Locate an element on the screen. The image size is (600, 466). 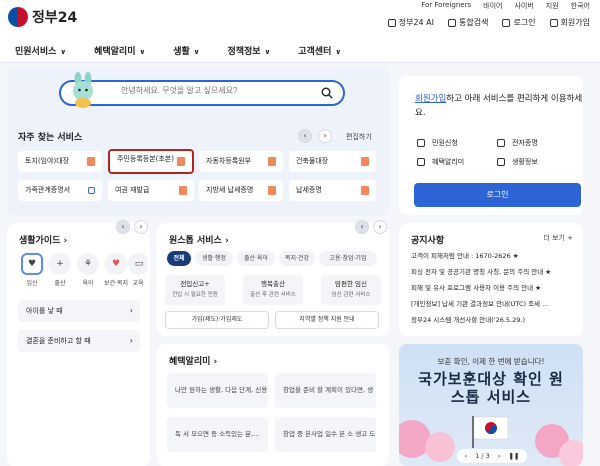
nav-item-civil: 민원서비스 ∨ is located at coordinates (40, 50).